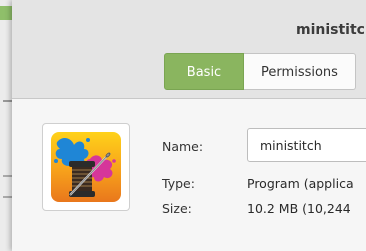 The image size is (366, 251). I want to click on file-icon-button, so click(86, 167).